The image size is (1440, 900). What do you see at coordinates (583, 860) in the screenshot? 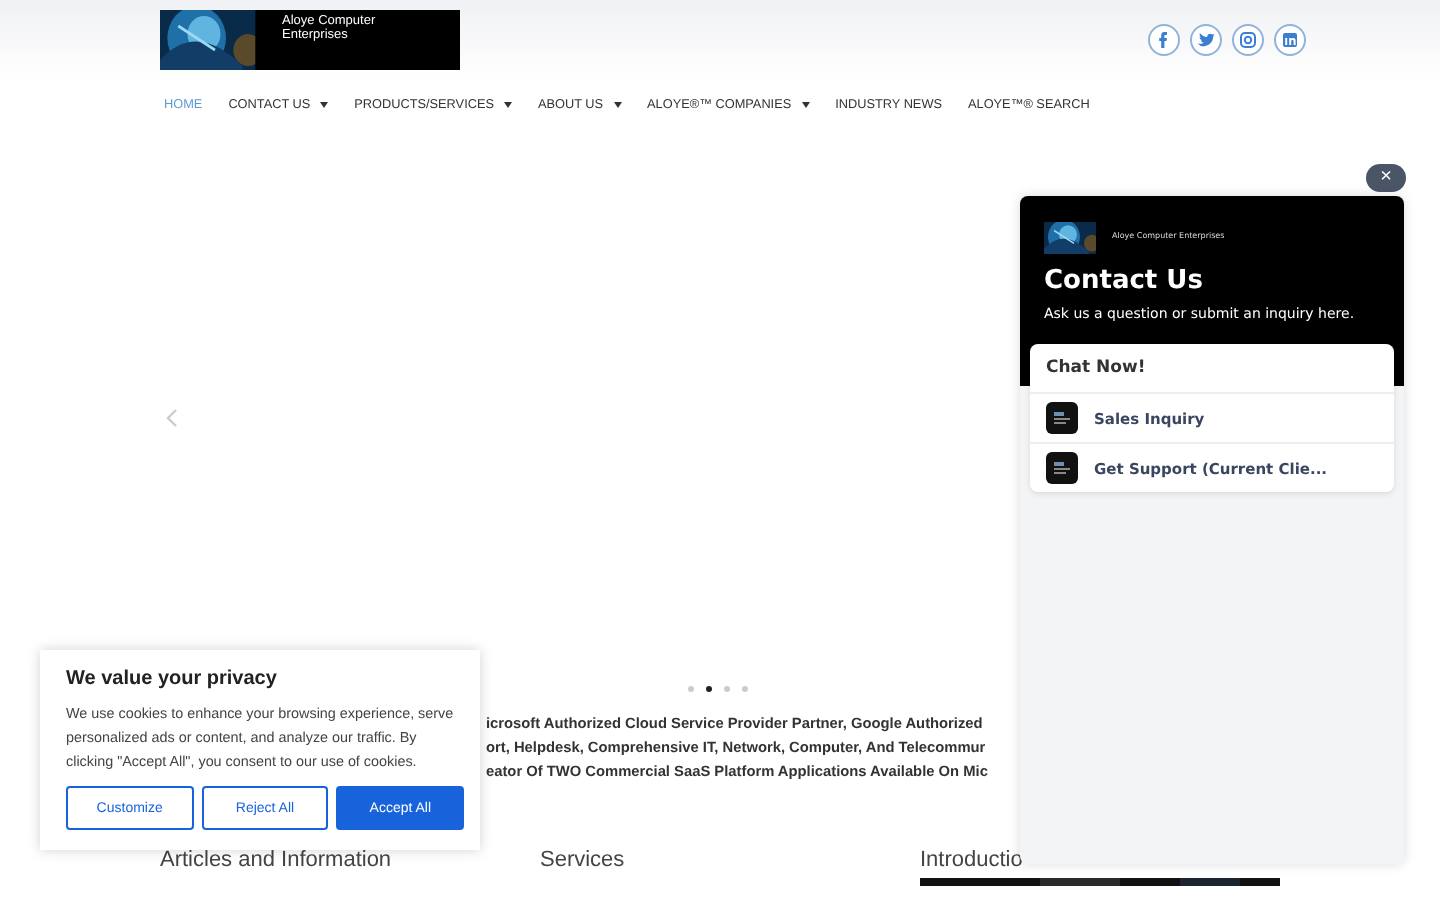
I see `section-heading: Services` at bounding box center [583, 860].